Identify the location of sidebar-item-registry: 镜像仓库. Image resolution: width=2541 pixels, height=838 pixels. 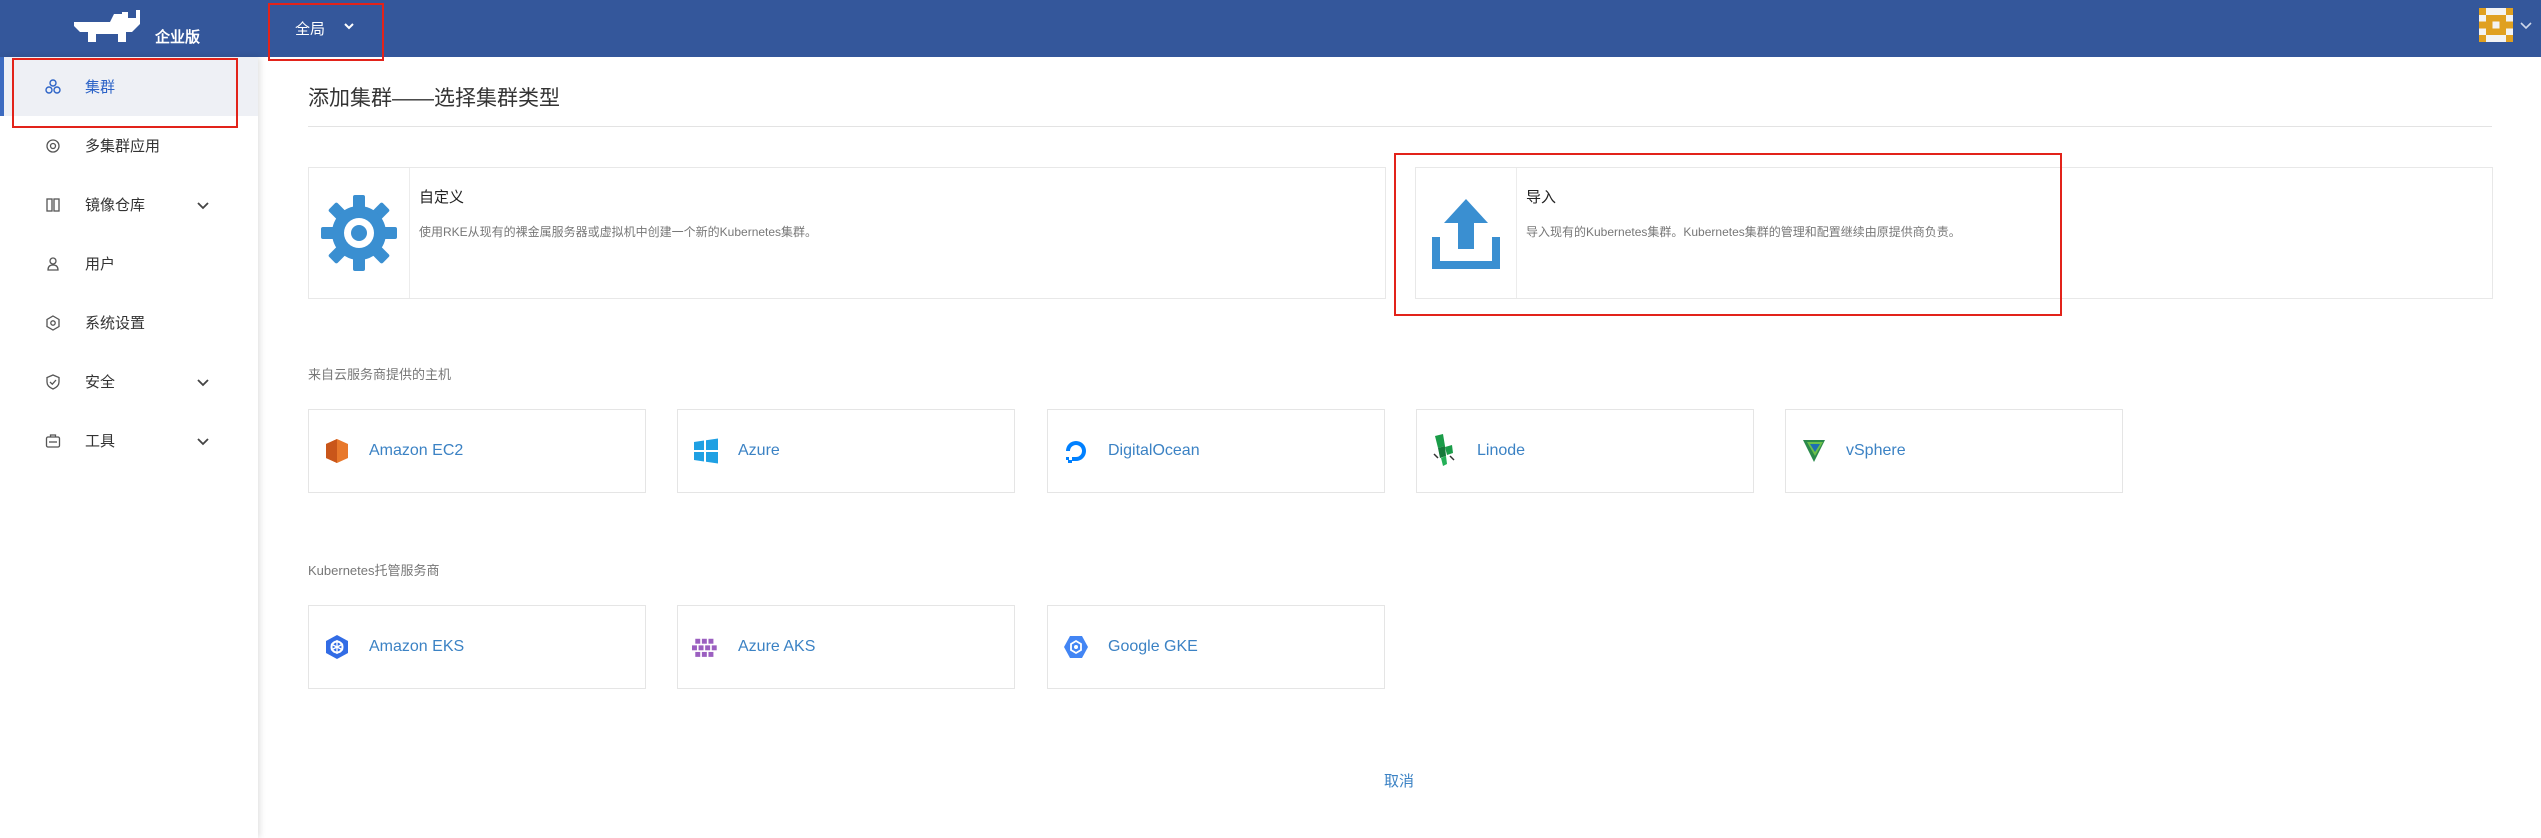
(129, 204).